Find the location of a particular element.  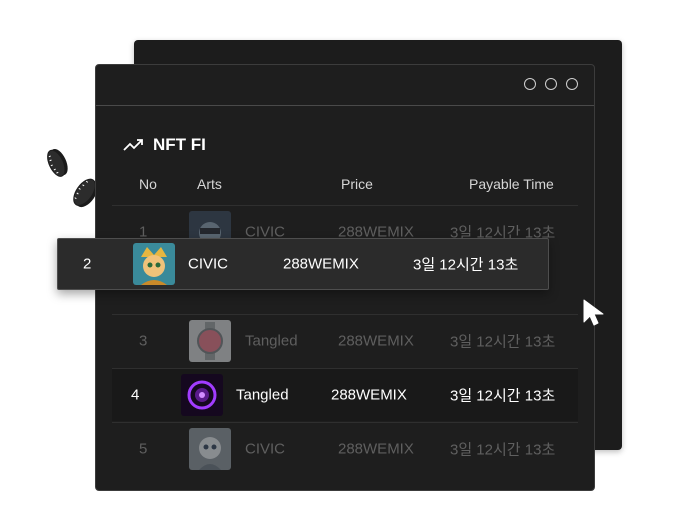

column-header-payable-time: Payable Time is located at coordinates (511, 184).